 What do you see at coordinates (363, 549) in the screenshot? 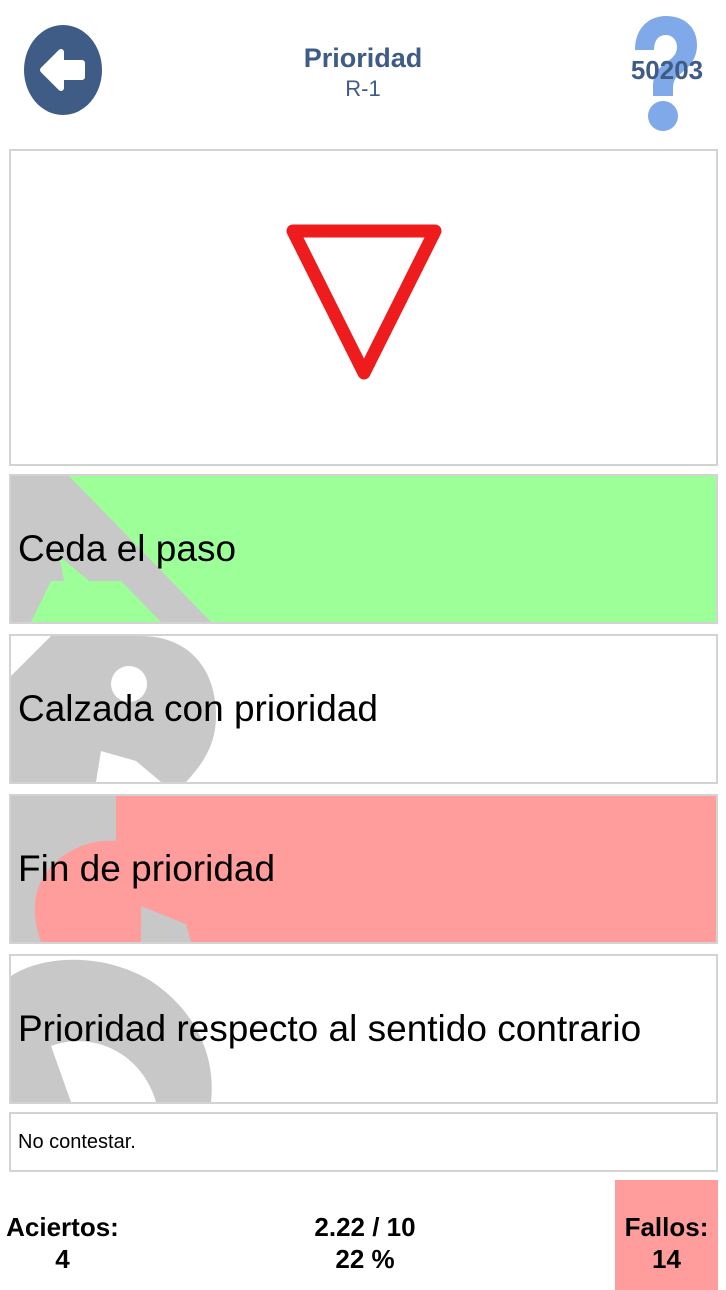
I see `answer-option-a: Ceda el paso` at bounding box center [363, 549].